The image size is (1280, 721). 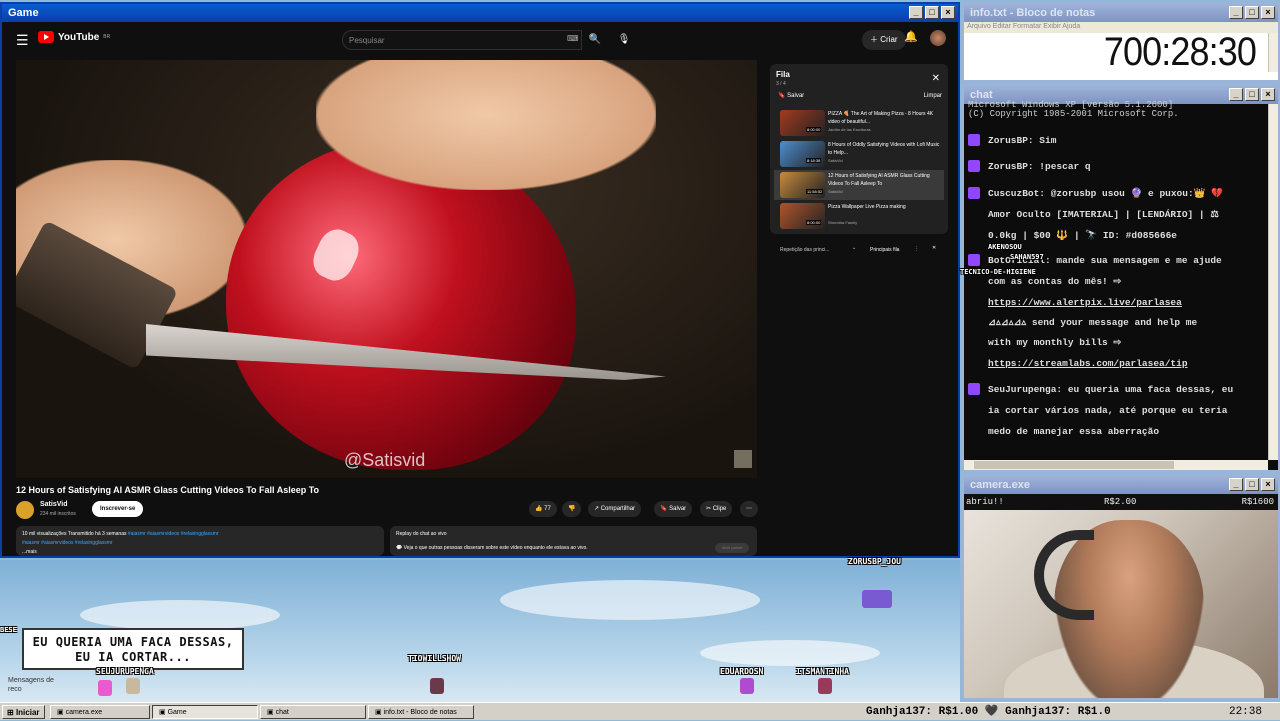 I want to click on camera-titlebar: camera.exe _ □ ×, so click(x=1121, y=485).